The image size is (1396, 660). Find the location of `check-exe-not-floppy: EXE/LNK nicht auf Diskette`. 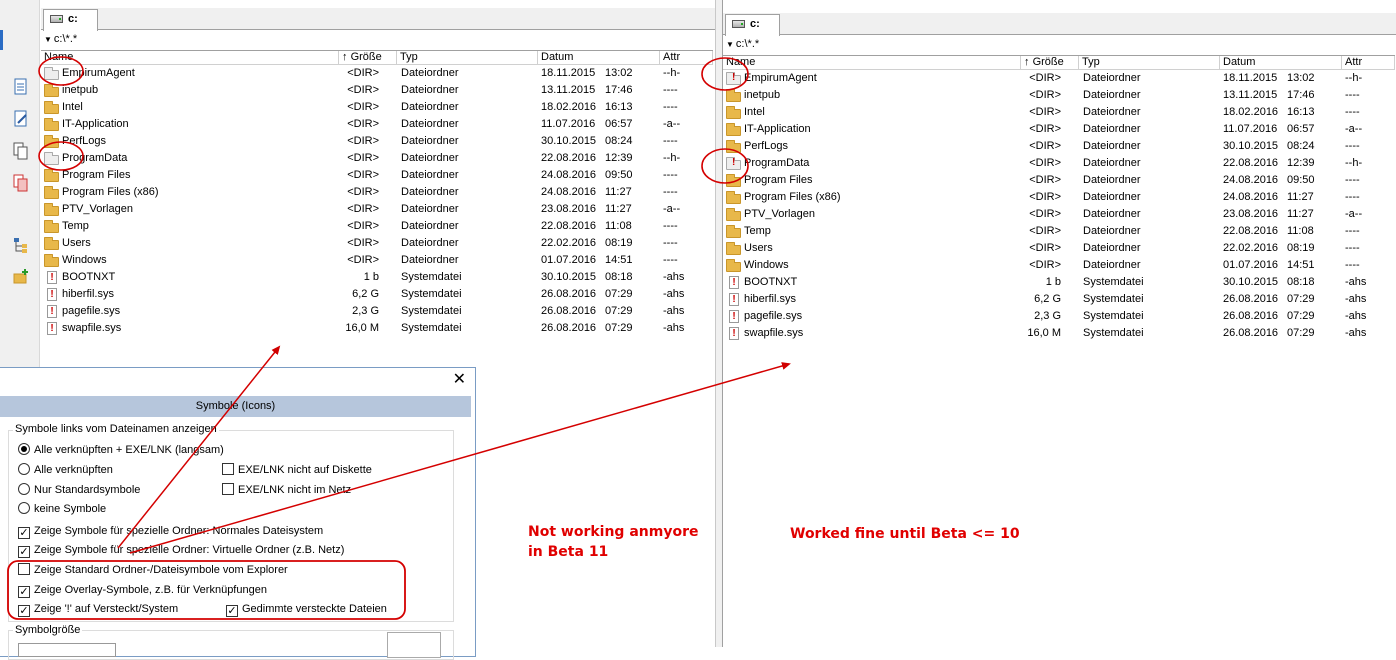

check-exe-not-floppy: EXE/LNK nicht auf Diskette is located at coordinates (297, 471).